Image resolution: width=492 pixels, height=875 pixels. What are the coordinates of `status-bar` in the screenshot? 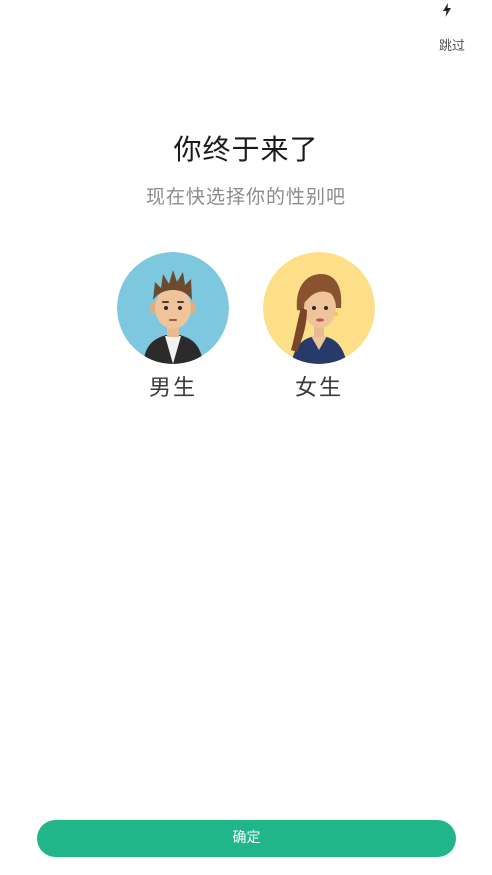 It's located at (246, 11).